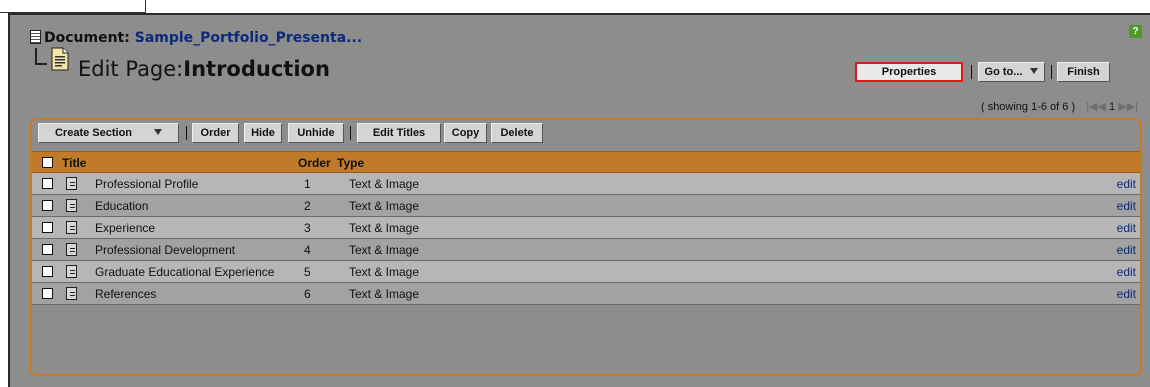 The height and width of the screenshot is (387, 1150). I want to click on pager-controls: |◀◀ 1 ▶▶|, so click(1112, 107).